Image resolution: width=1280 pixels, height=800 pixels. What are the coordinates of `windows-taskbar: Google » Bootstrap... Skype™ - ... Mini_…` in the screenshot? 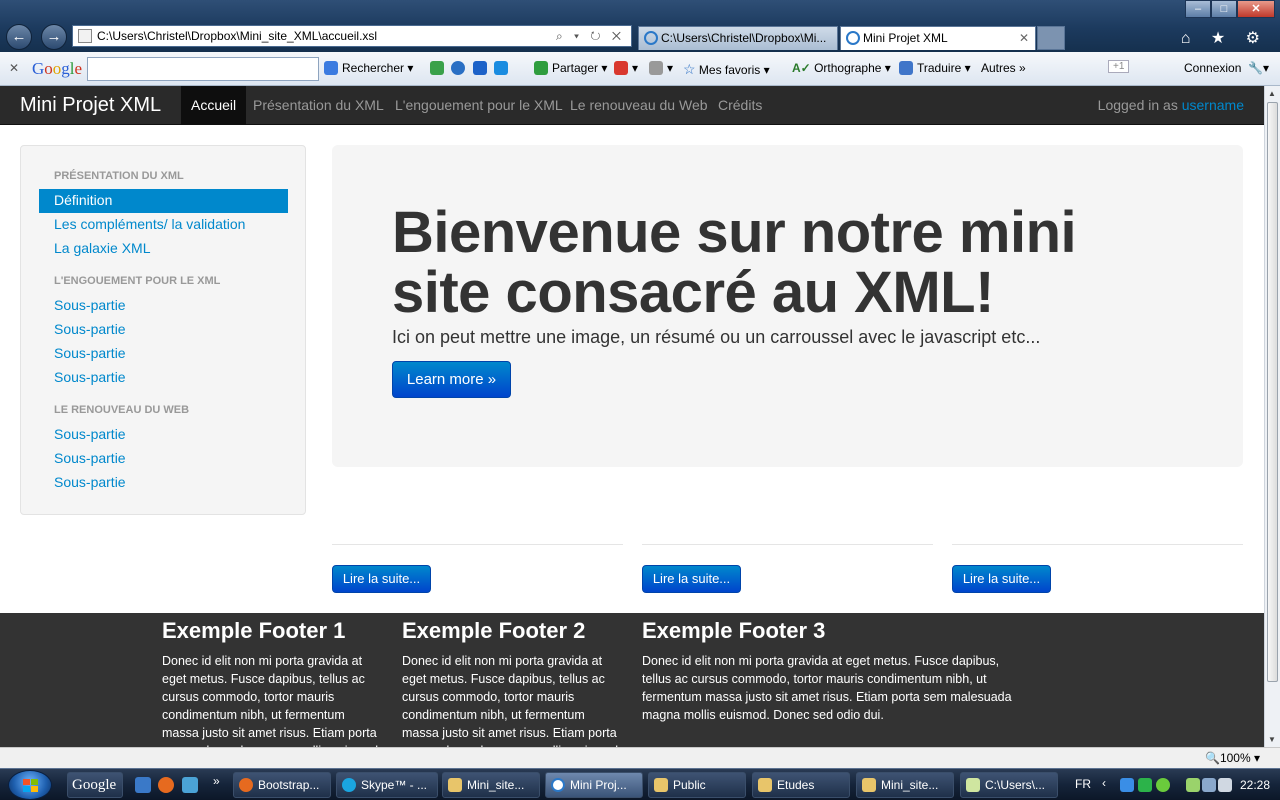 It's located at (640, 784).